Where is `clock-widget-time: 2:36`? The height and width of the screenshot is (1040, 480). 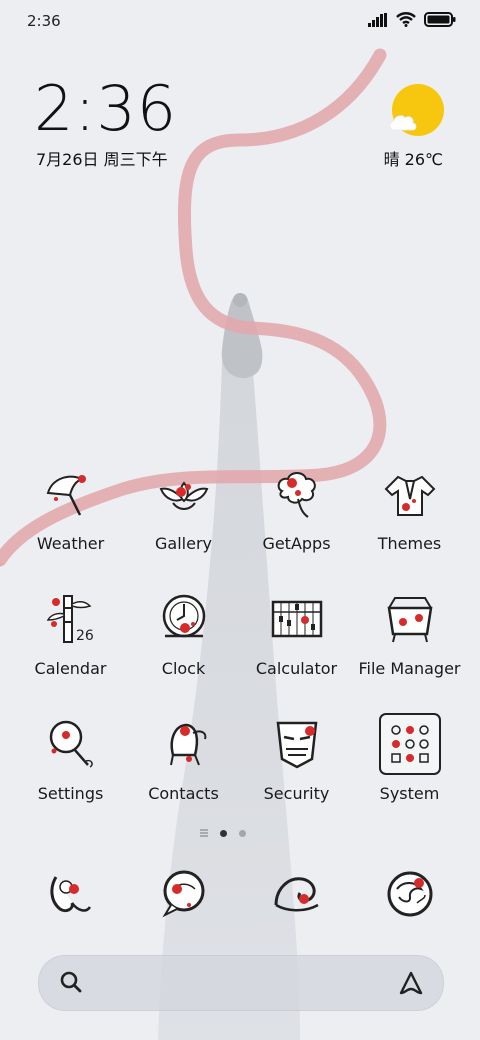
clock-widget-time: 2:36 is located at coordinates (105, 109).